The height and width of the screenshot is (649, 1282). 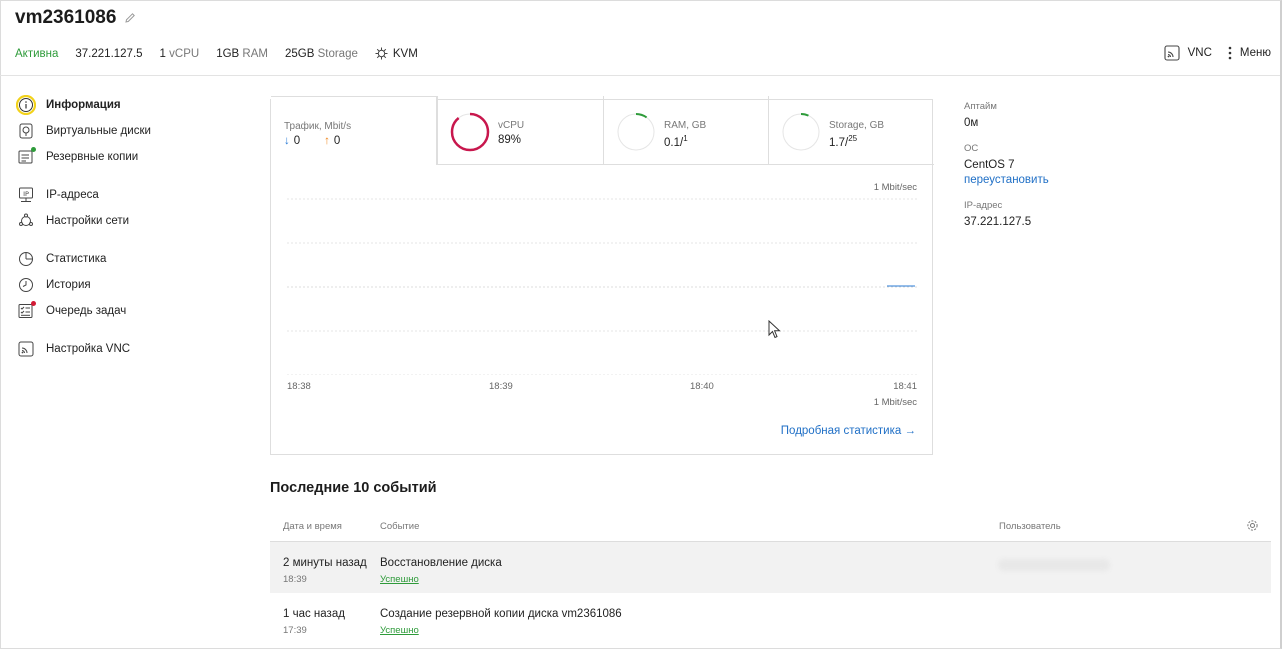 What do you see at coordinates (26, 221) in the screenshot?
I see `network-icon` at bounding box center [26, 221].